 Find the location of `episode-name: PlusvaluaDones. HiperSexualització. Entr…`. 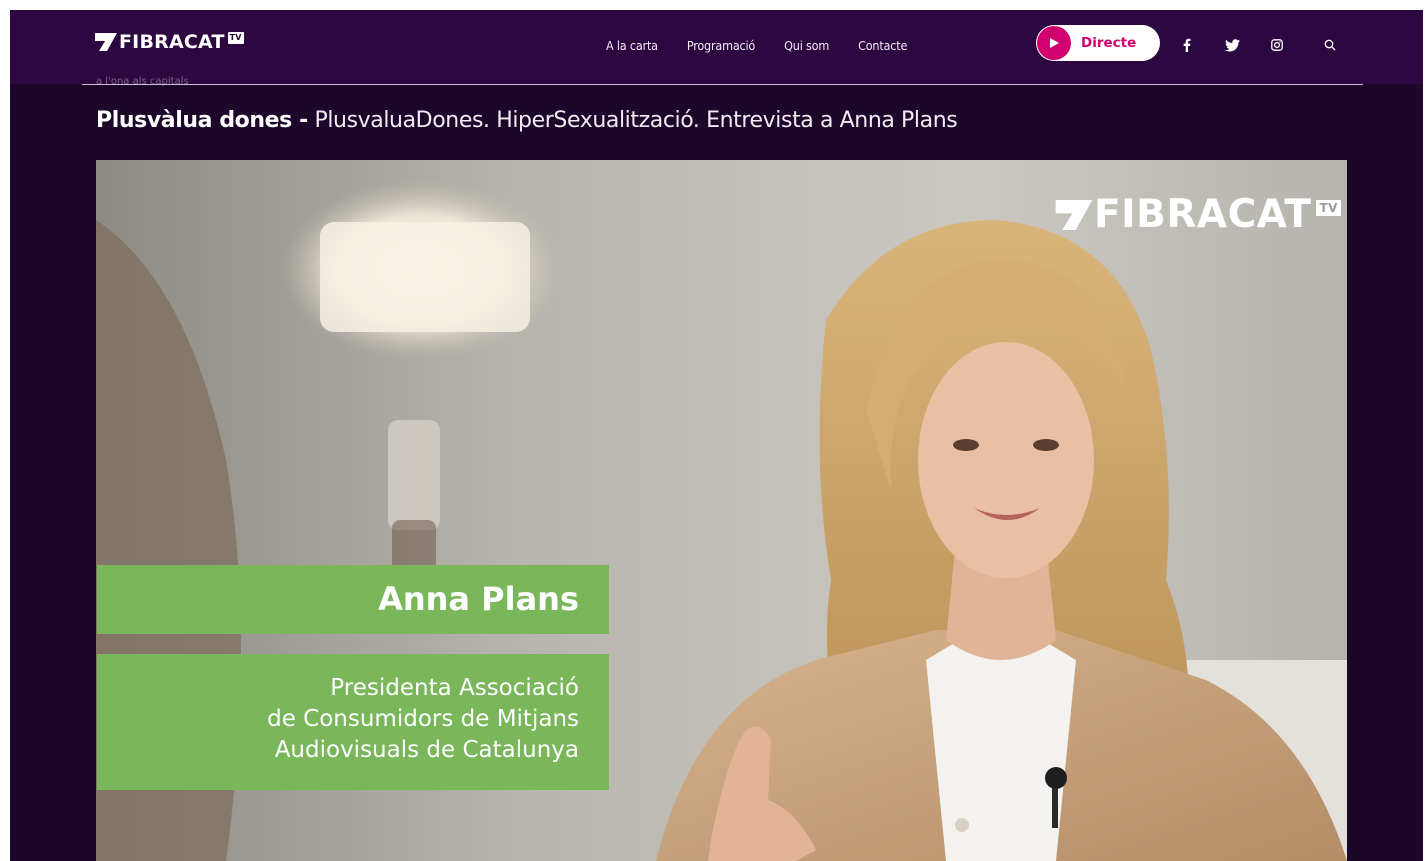

episode-name: PlusvaluaDones. HiperSexualització. Entr… is located at coordinates (636, 120).